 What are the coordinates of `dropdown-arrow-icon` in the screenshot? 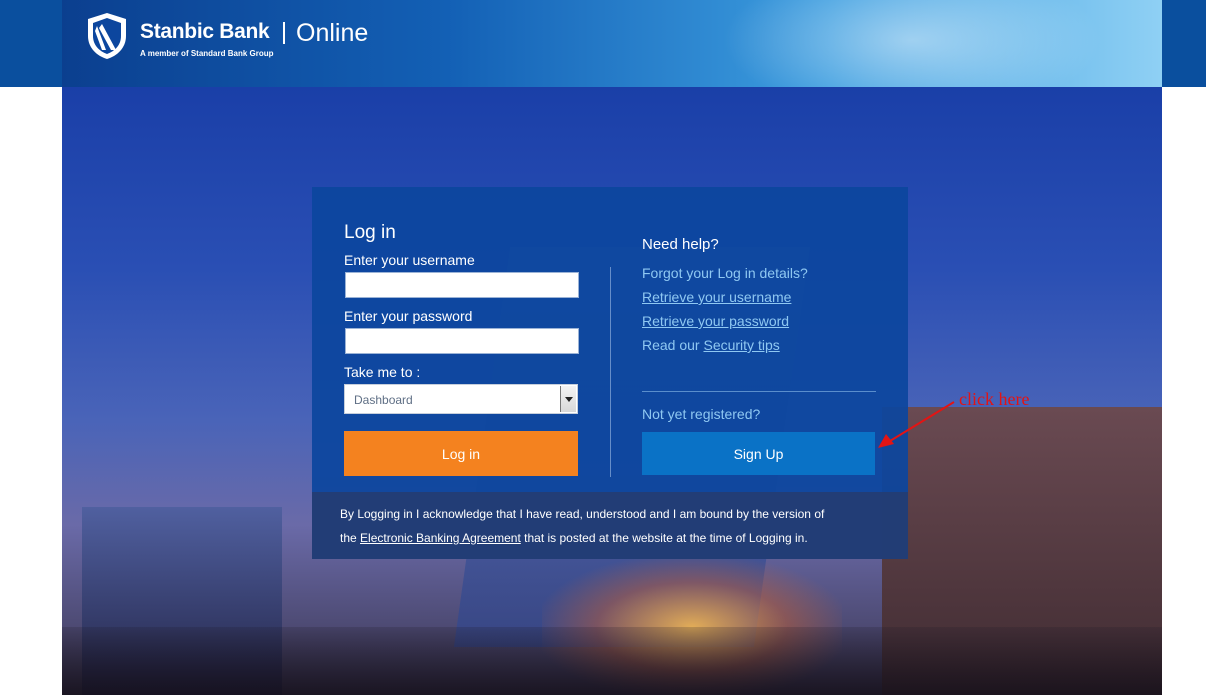 It's located at (568, 399).